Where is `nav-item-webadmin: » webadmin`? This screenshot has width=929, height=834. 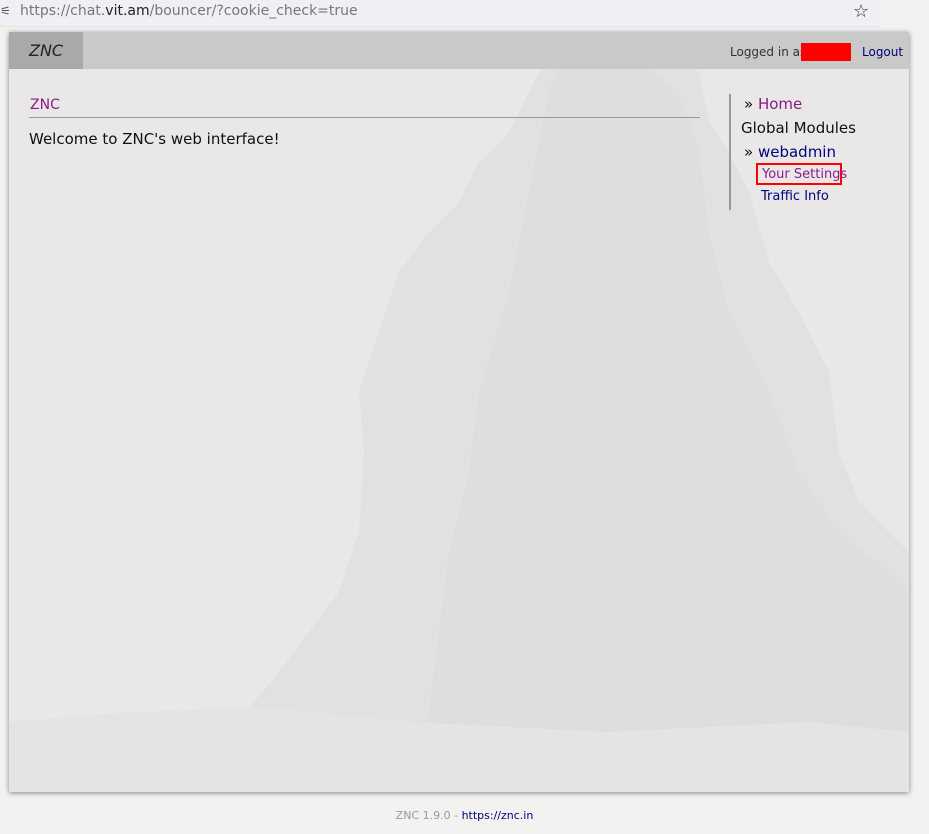
nav-item-webadmin: » webadmin is located at coordinates (790, 152).